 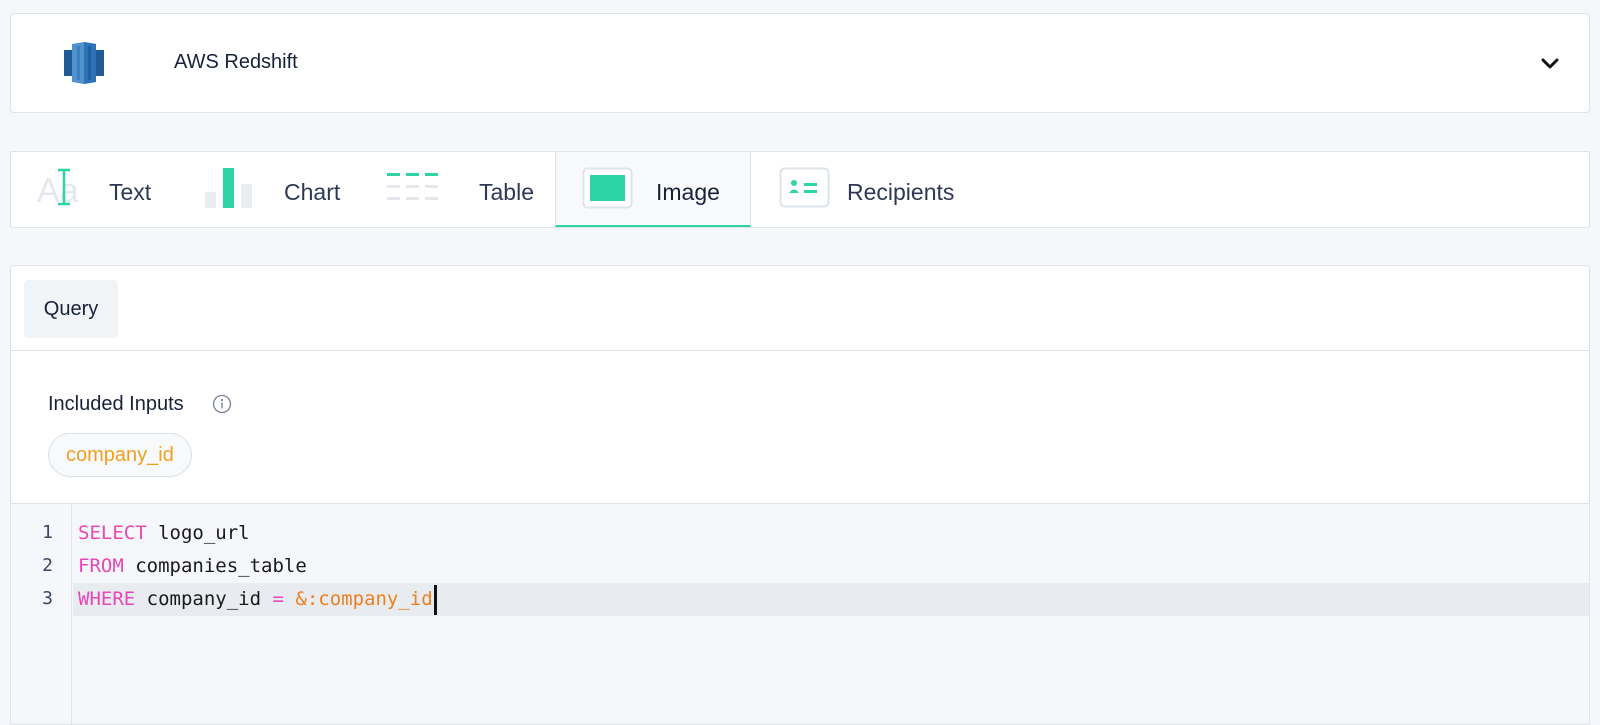 What do you see at coordinates (215, 566) in the screenshot?
I see `sql-text: companies_table` at bounding box center [215, 566].